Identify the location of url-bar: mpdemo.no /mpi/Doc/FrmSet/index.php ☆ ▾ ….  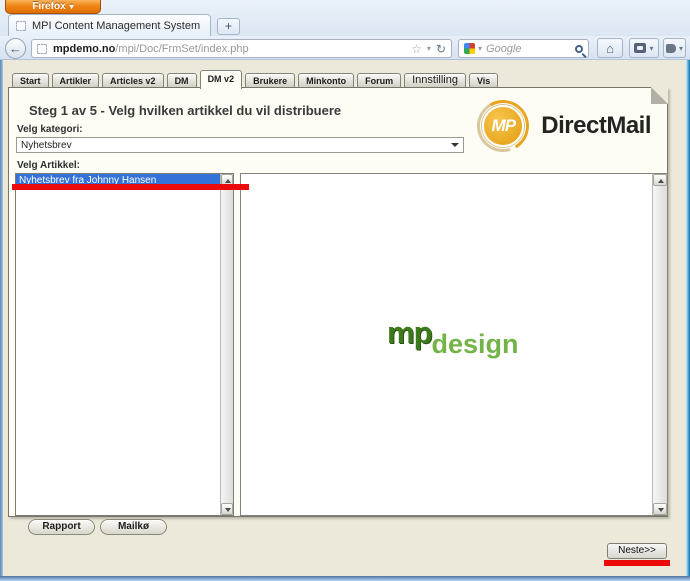
(241, 48).